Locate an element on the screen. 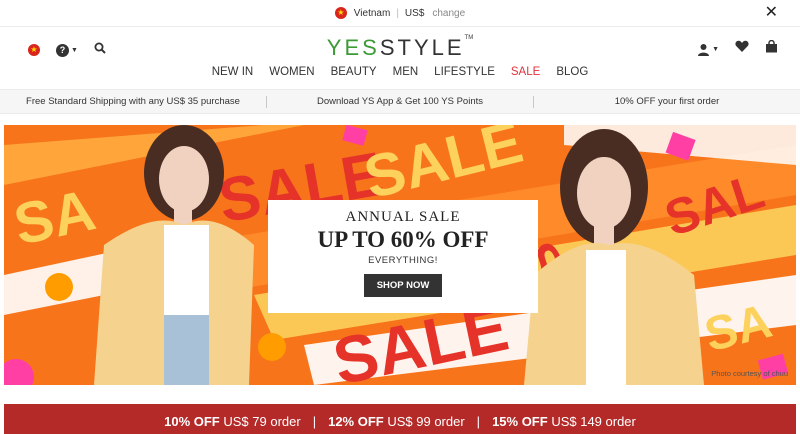  sale-kicker: ANNUAL SALE is located at coordinates (403, 217).